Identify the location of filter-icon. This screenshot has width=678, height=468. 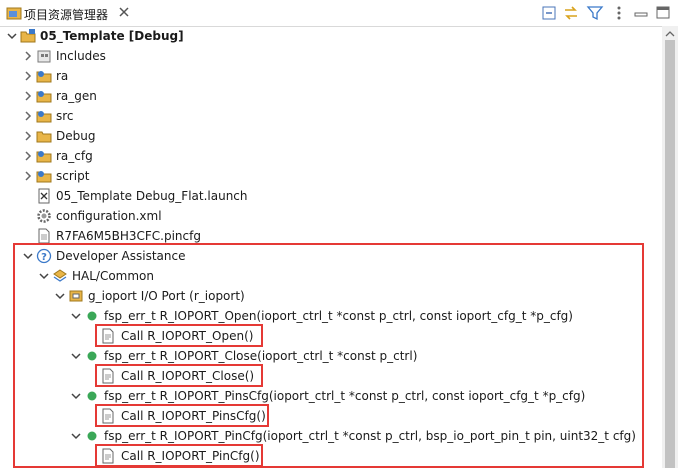
(595, 13).